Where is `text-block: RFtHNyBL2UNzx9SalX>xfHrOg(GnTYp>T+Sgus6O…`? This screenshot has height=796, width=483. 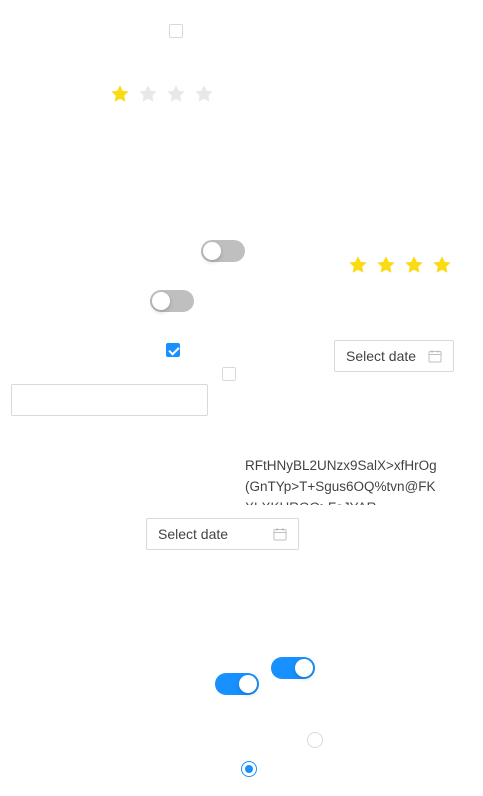 text-block: RFtHNyBL2UNzx9SalX>xfHrOg(GnTYp>T+Sgus6O… is located at coordinates (341, 481).